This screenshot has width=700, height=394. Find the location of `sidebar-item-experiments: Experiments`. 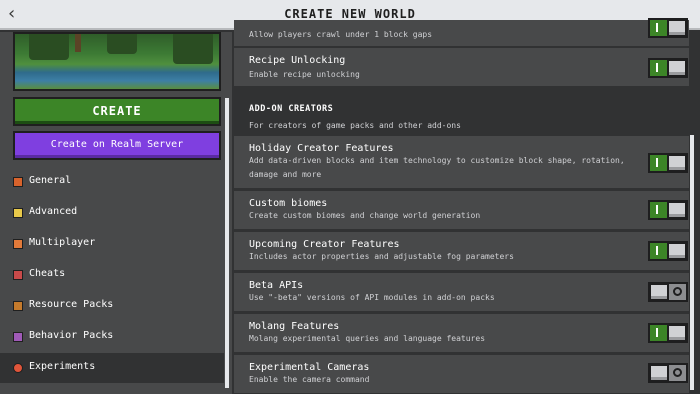

sidebar-item-experiments: Experiments is located at coordinates (112, 368).